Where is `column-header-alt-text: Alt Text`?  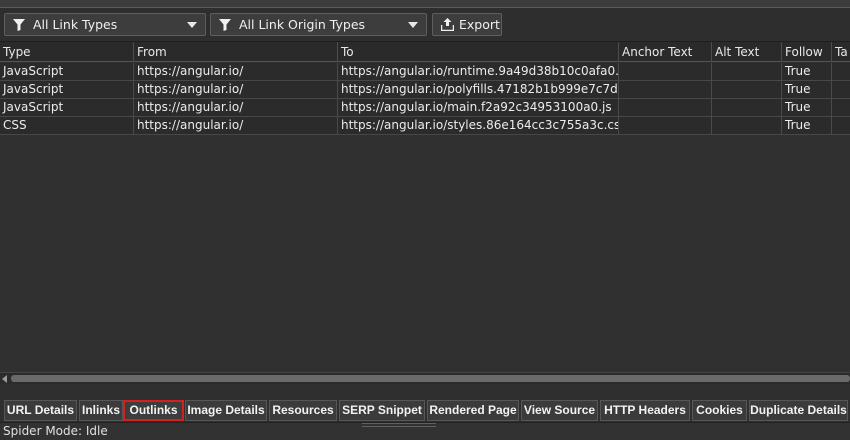
column-header-alt-text: Alt Text is located at coordinates (747, 52).